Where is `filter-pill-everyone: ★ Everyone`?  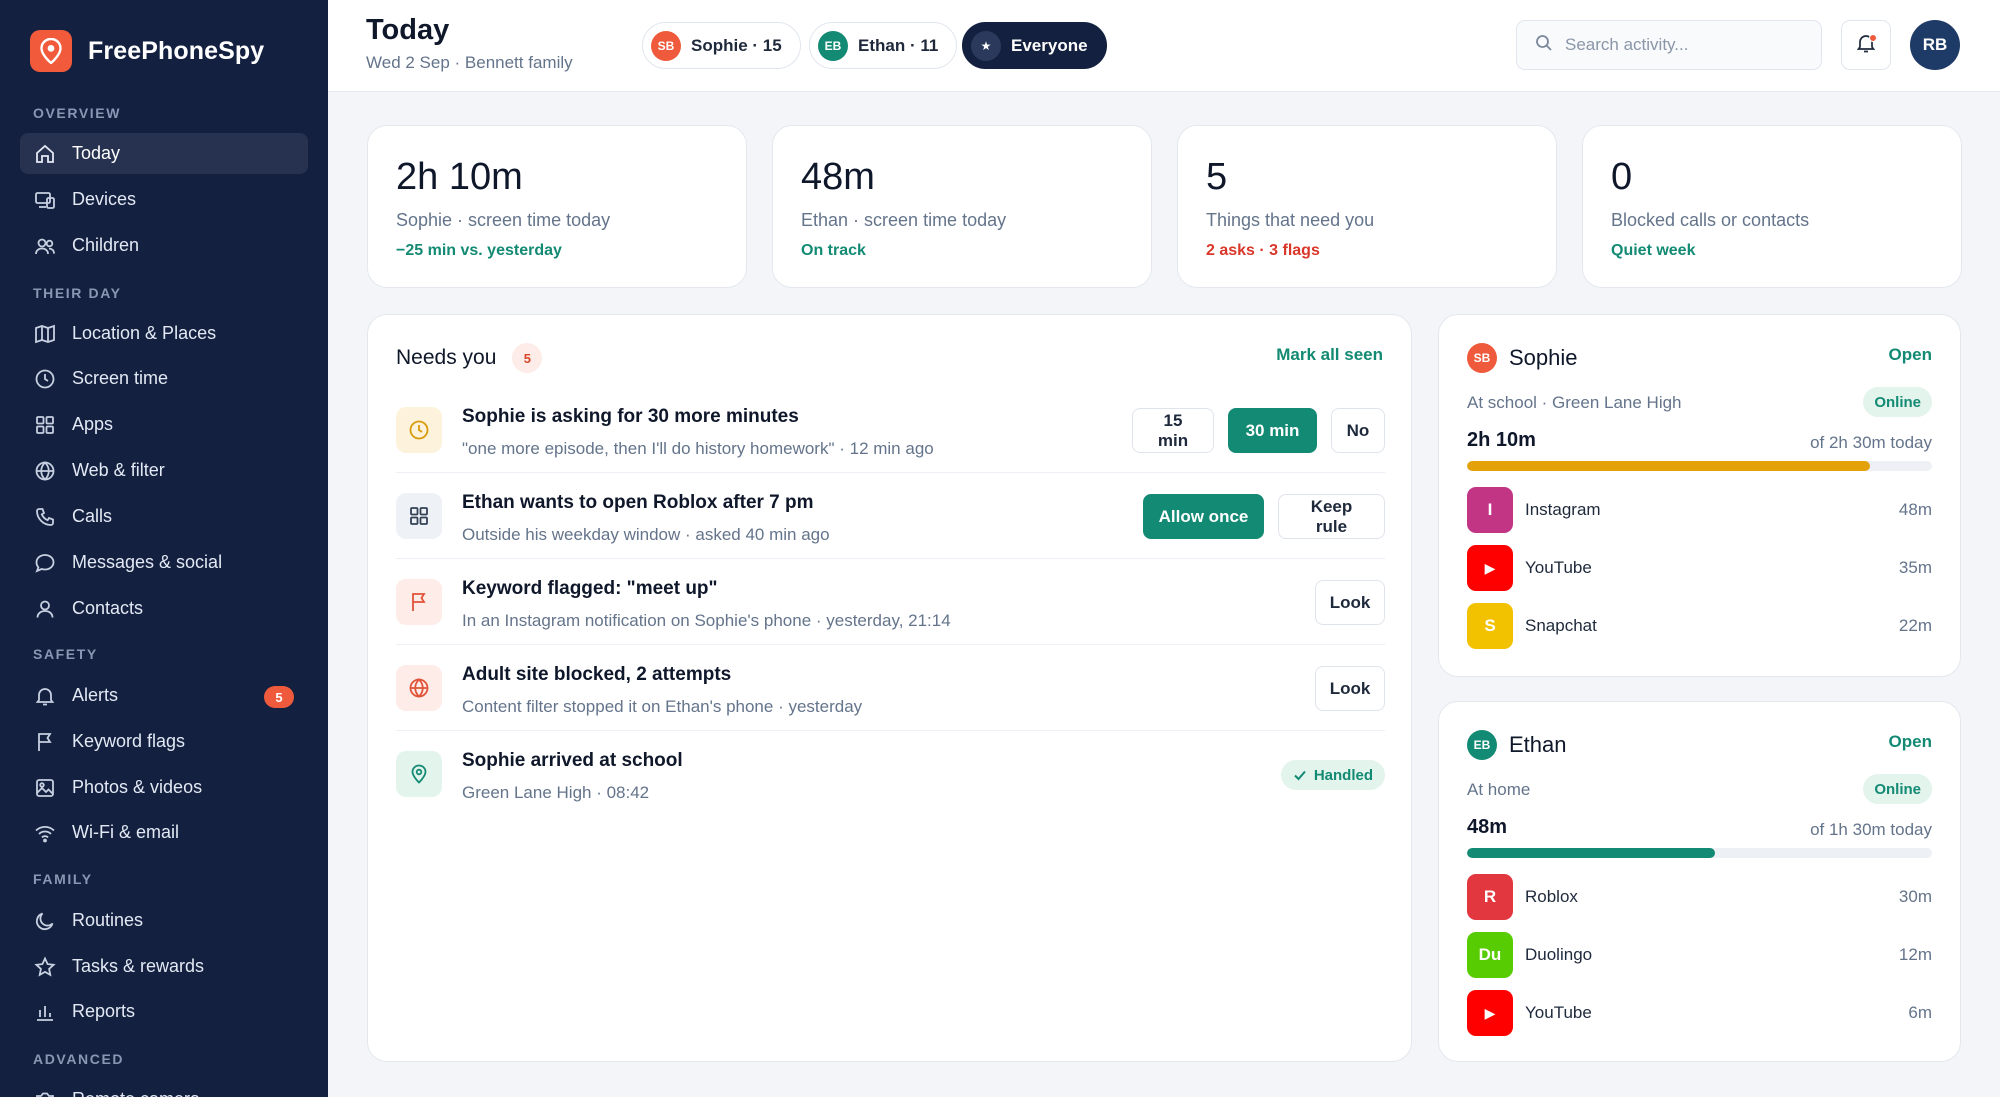
filter-pill-everyone: ★ Everyone is located at coordinates (1034, 45).